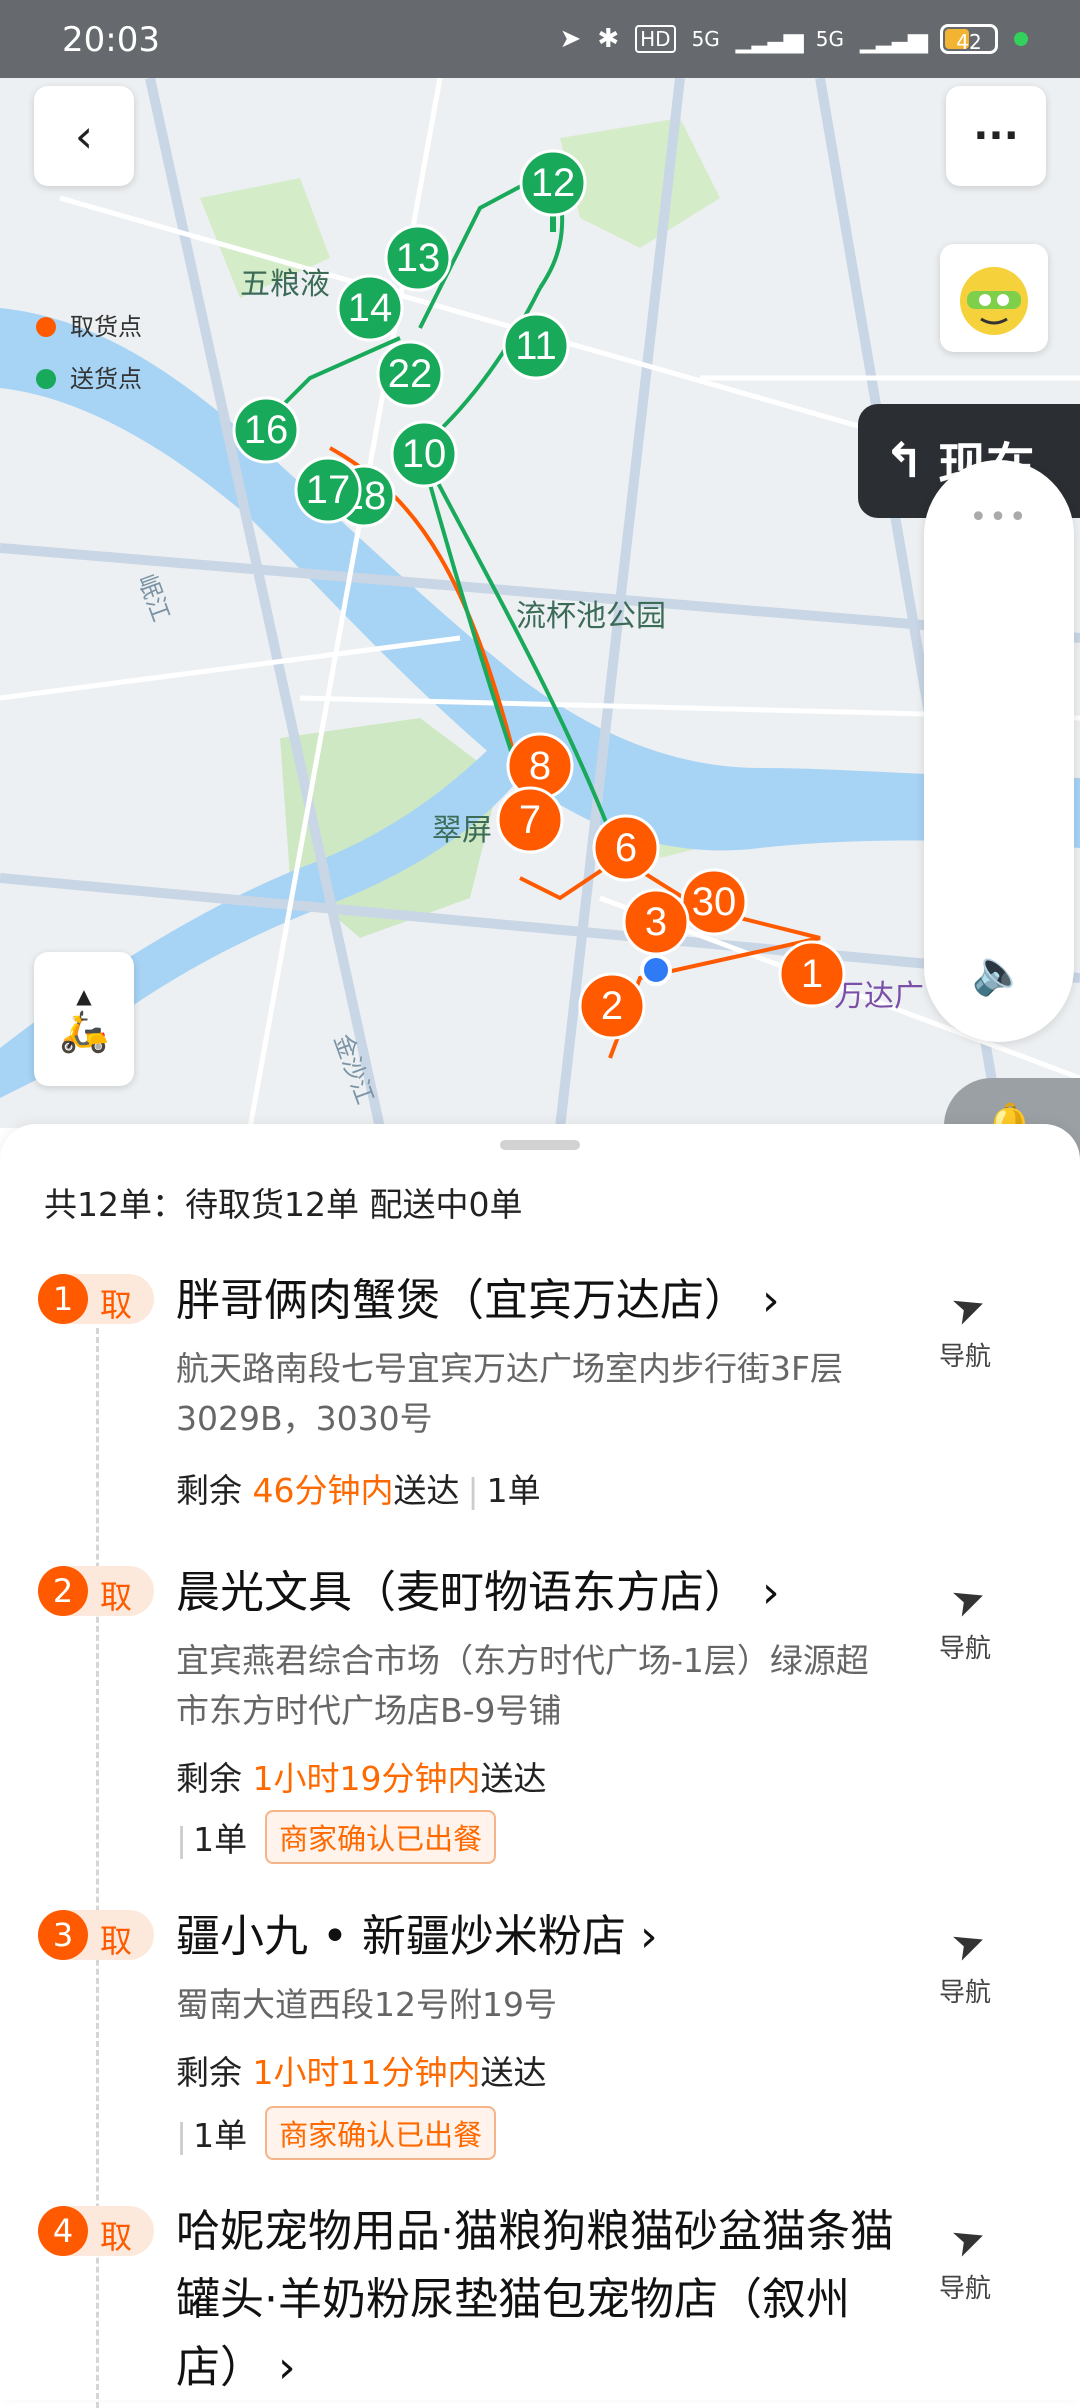 This screenshot has width=1080, height=2408. I want to click on location-icon: ➤, so click(570, 39).